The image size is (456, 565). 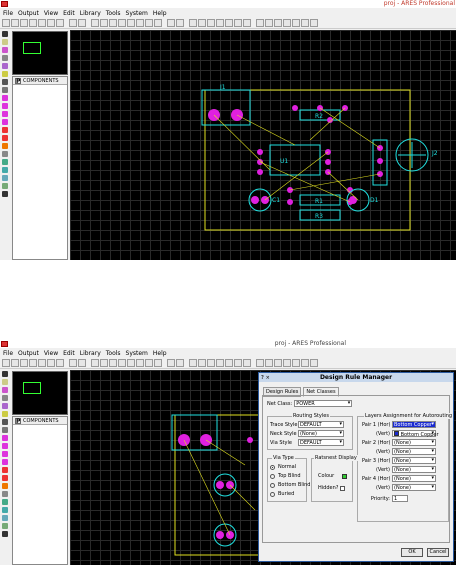 I want to click on via-type-option: Bottom Blind, so click(x=290, y=485).